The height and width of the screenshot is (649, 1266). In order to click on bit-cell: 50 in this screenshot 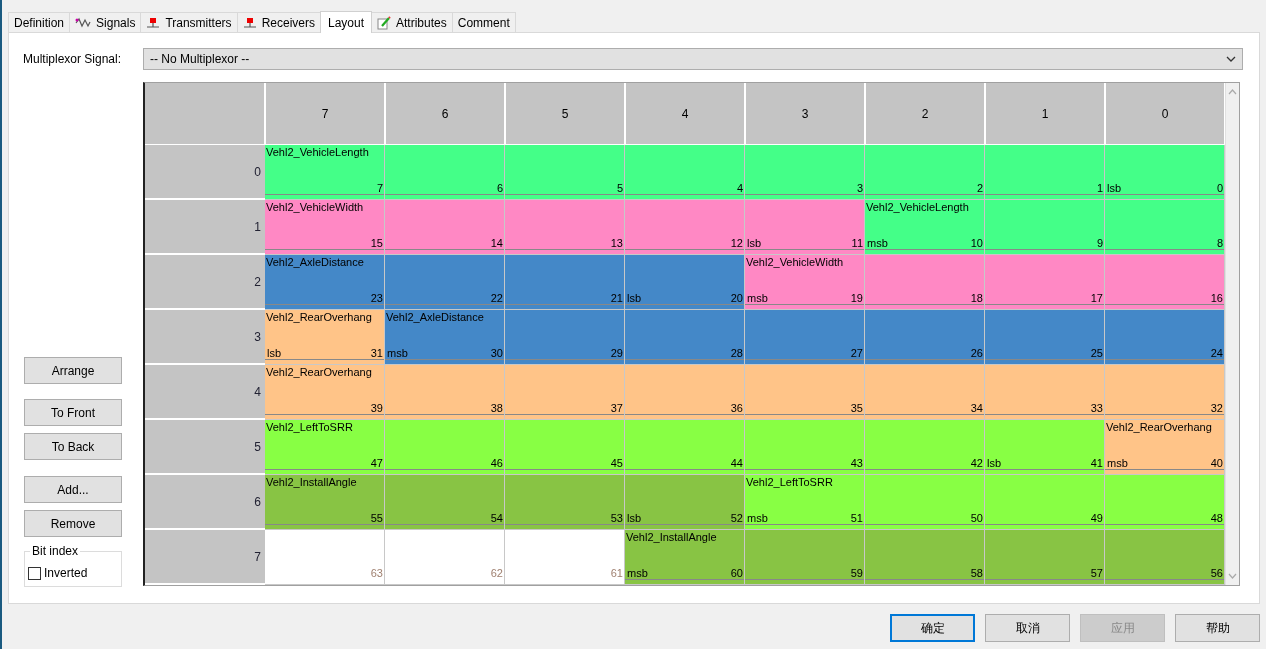, I will do `click(925, 502)`.